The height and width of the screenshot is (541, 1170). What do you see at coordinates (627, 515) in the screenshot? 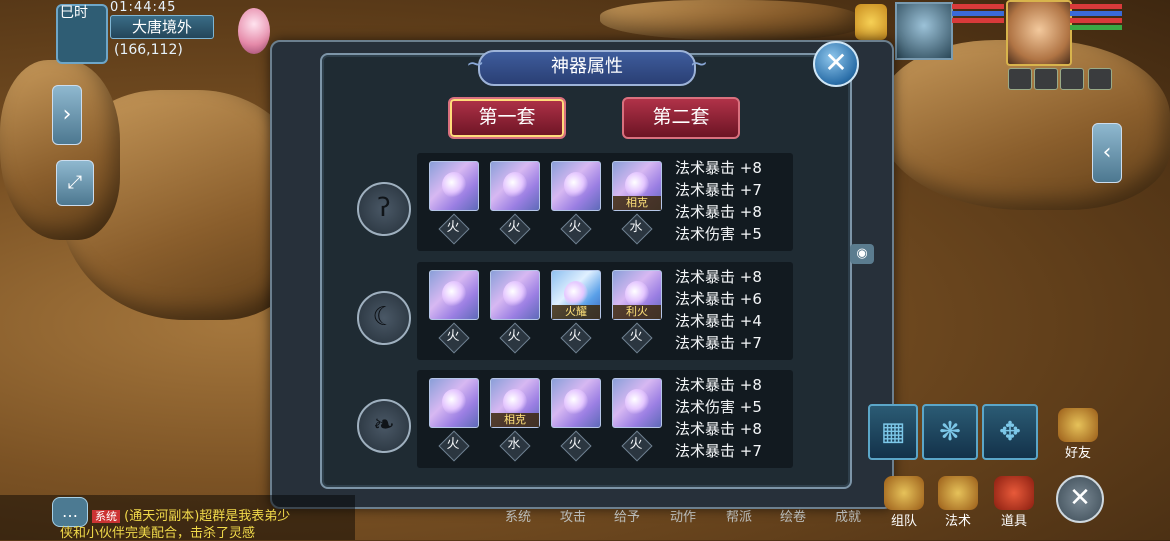
I see `menu-give: 给予` at bounding box center [627, 515].